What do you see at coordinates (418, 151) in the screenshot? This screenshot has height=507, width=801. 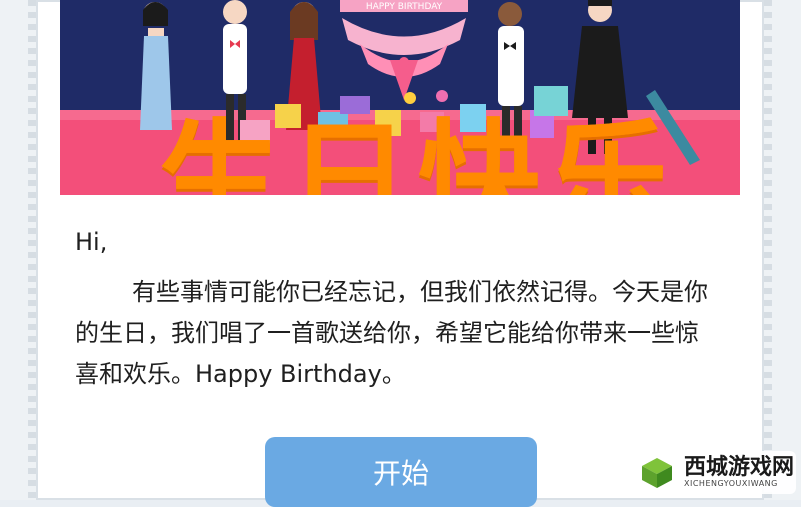 I see `banner-title: 生日快乐` at bounding box center [418, 151].